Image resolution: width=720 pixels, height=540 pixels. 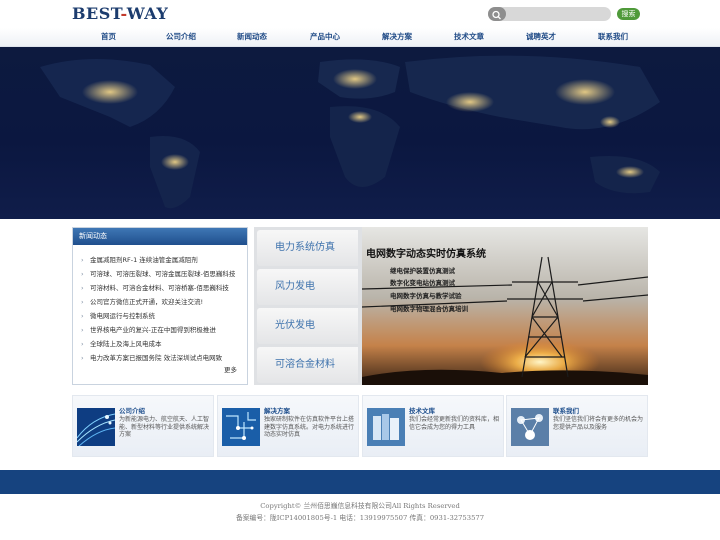 I want to click on news-item: › 可溶材料、可溶合金材料、可溶桥塞-佰思巍科技, so click(x=164, y=289).